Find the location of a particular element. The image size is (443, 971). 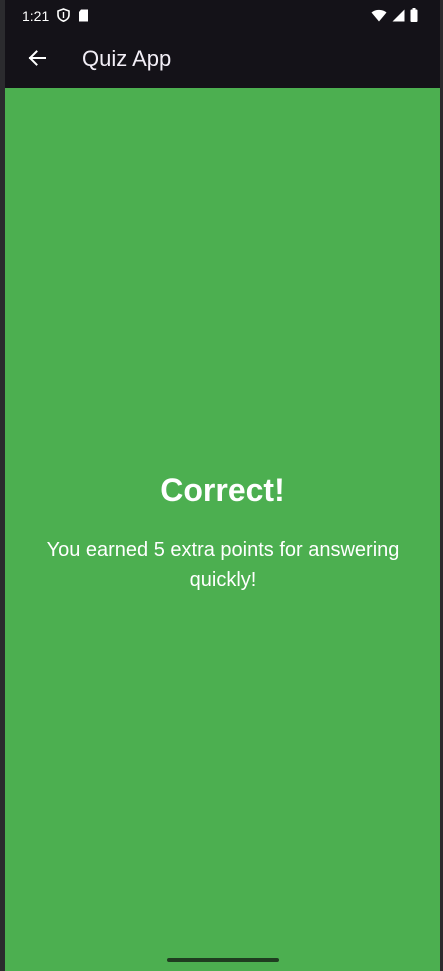

home-indicator is located at coordinates (223, 960).